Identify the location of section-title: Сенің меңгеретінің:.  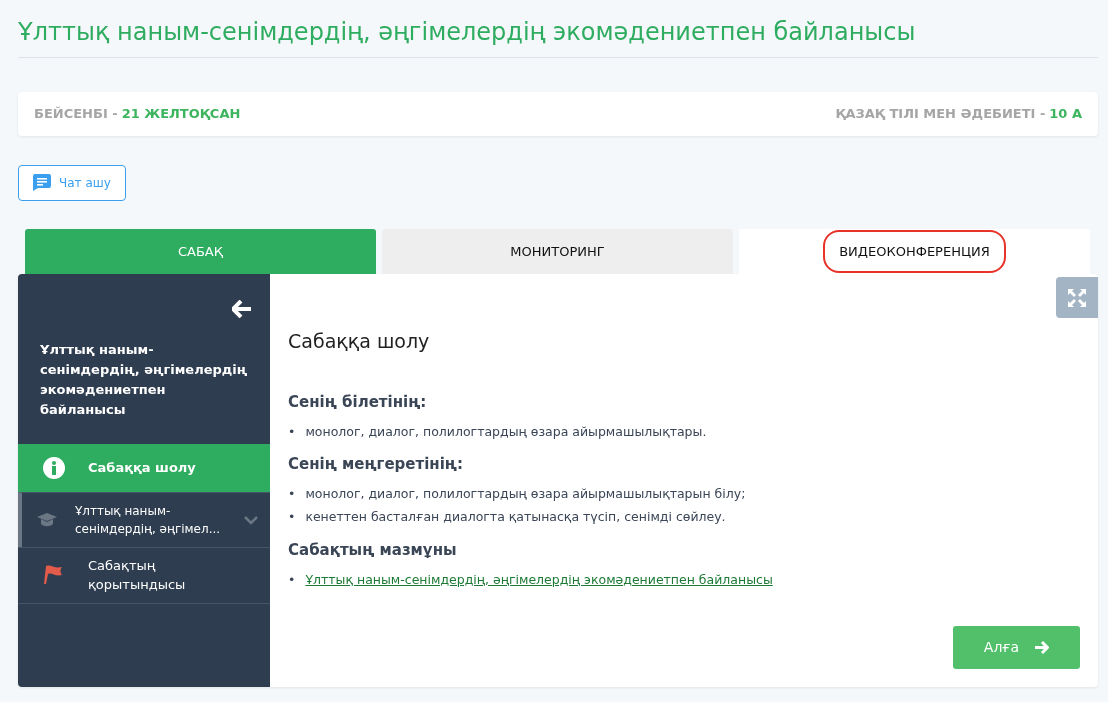
(376, 464).